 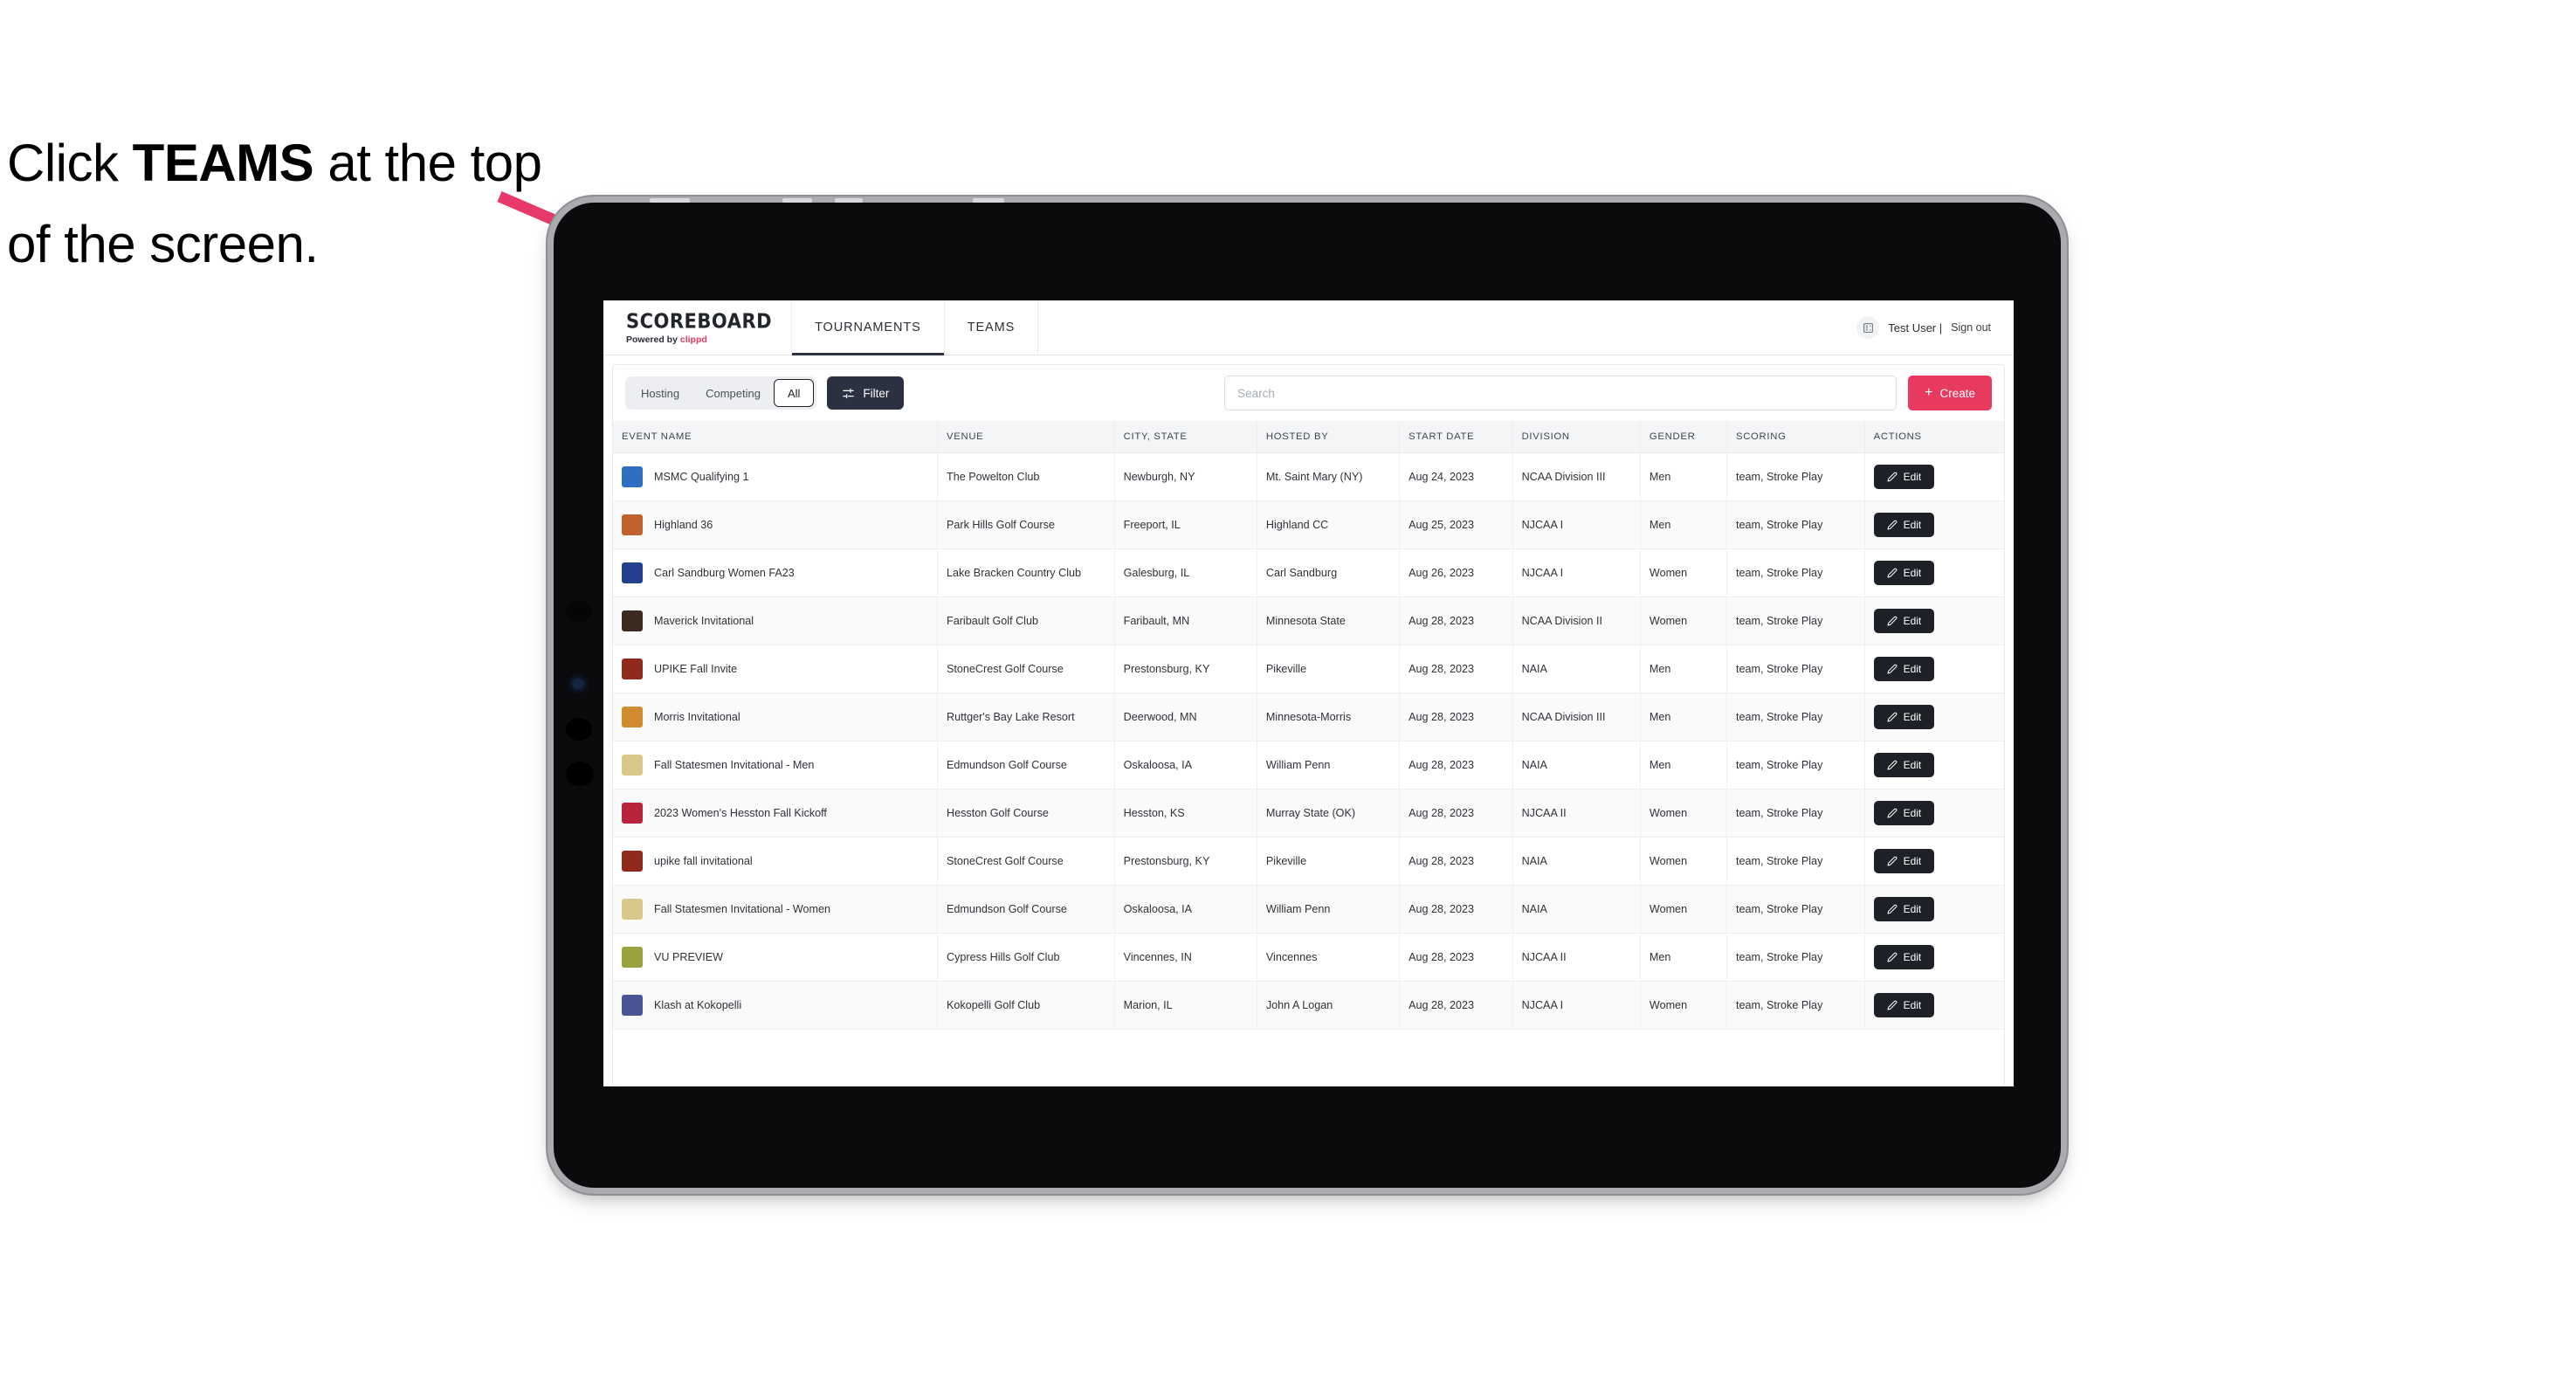 I want to click on cell-event: Fall Statesmen Invitational - Women, so click(x=775, y=909).